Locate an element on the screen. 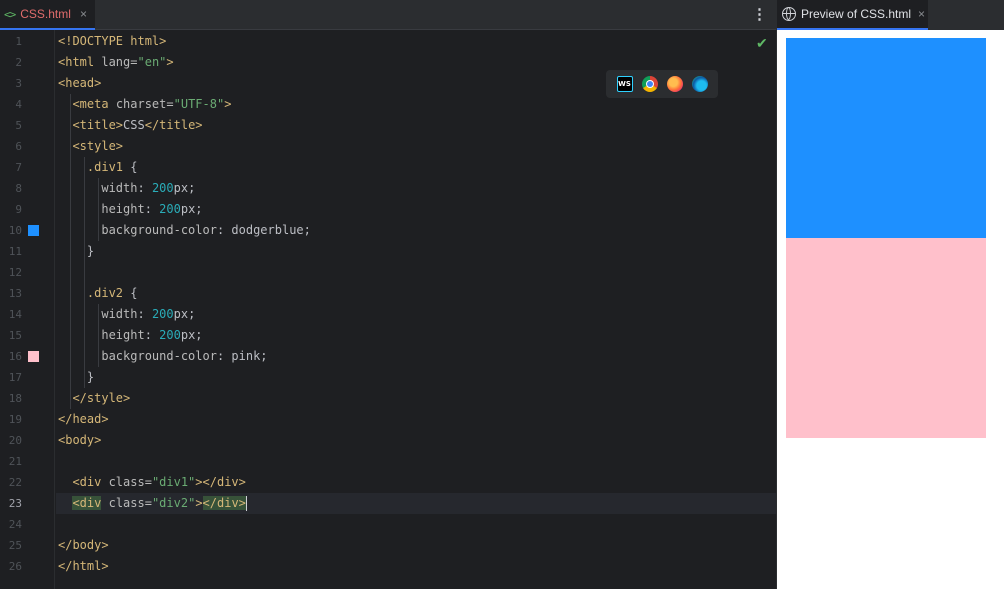 This screenshot has width=1004, height=589. code-line: background-color: dodgerblue; is located at coordinates (416, 230).